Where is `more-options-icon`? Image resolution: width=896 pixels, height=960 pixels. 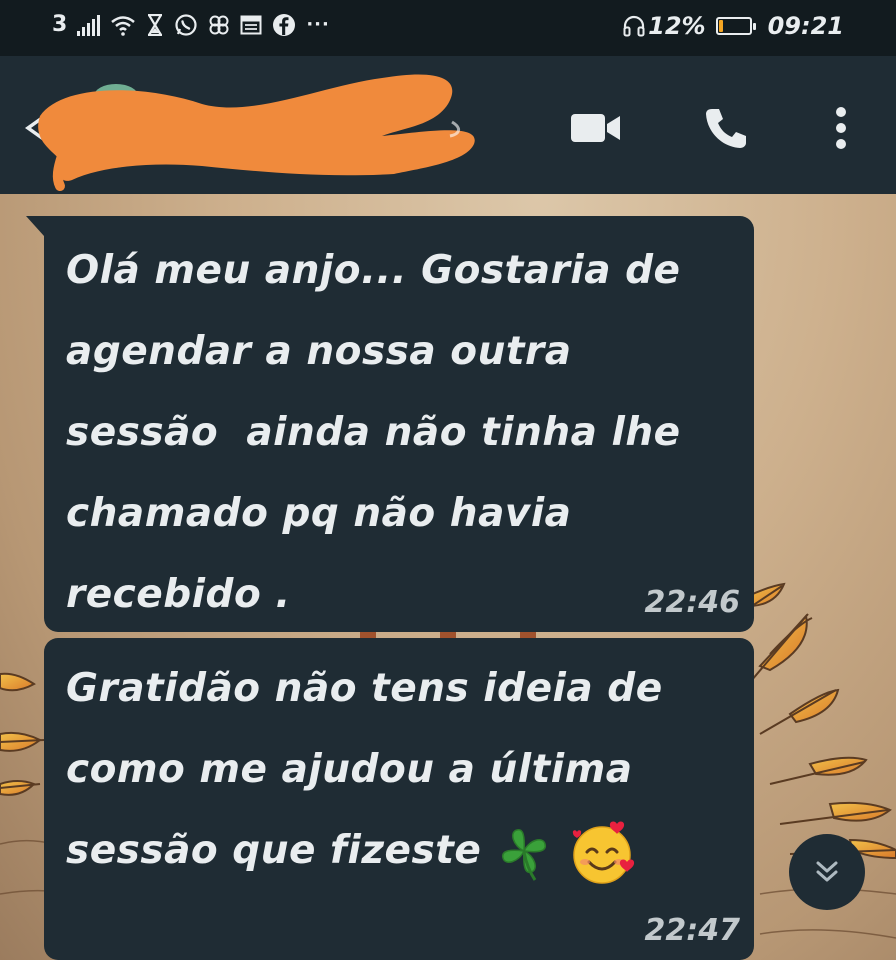
more-options-icon is located at coordinates (841, 128).